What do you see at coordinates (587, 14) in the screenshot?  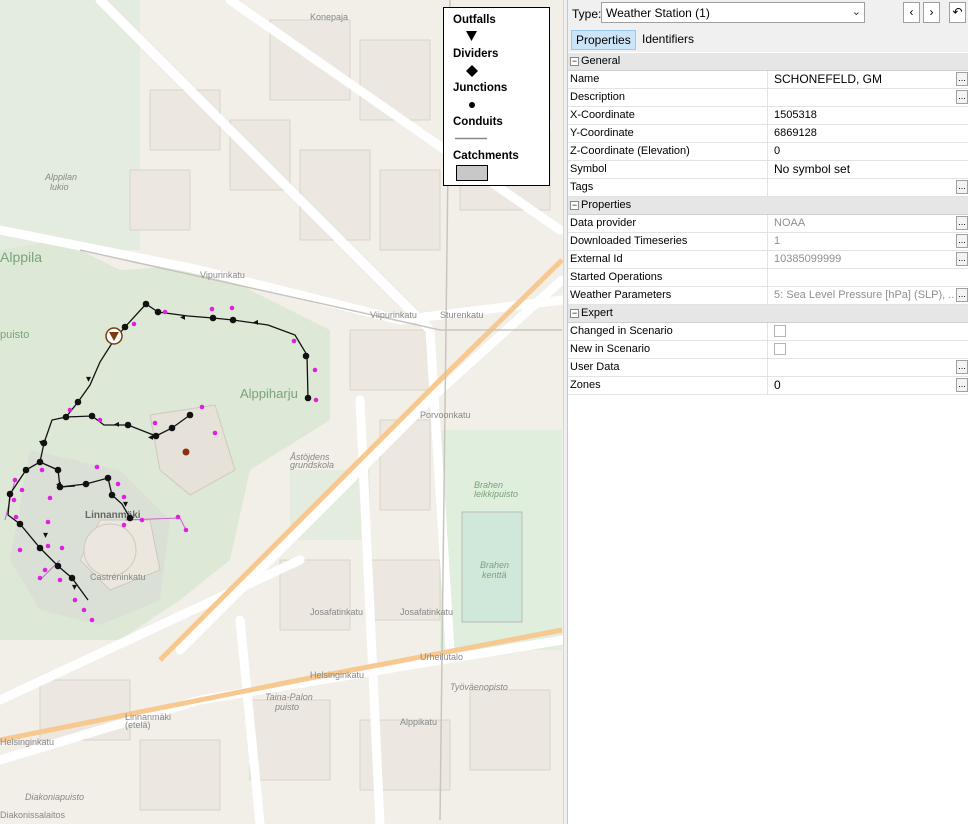 I see `type-label: Type:` at bounding box center [587, 14].